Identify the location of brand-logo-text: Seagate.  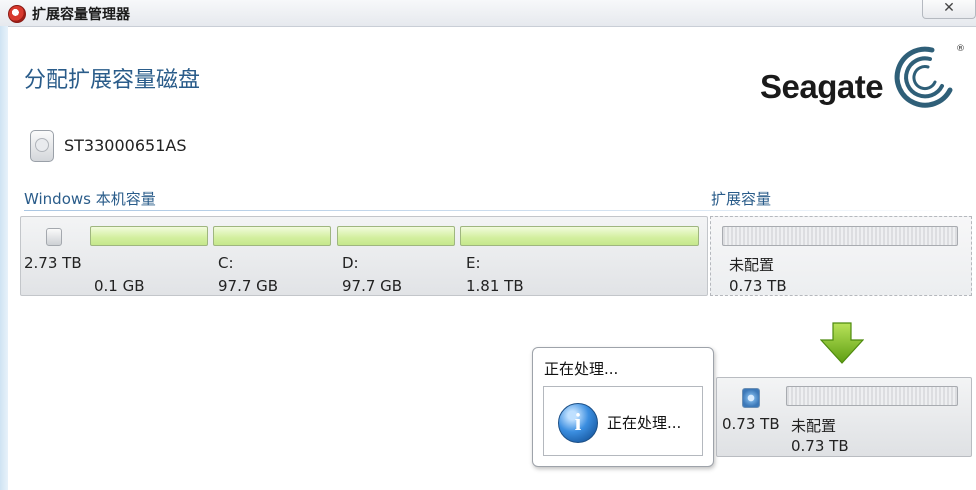
(822, 86).